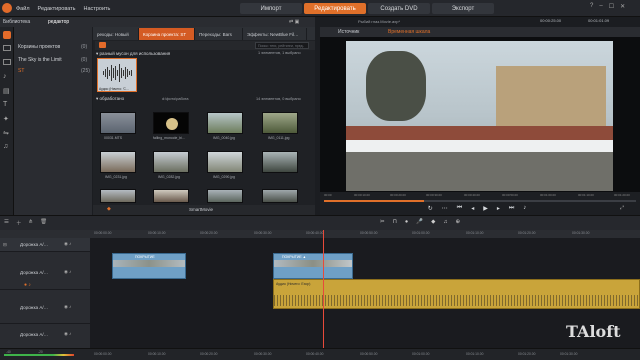  Describe the element at coordinates (379, 21) in the screenshot. I see `window-title: Рыбий глаз.Movie.axp*` at that location.